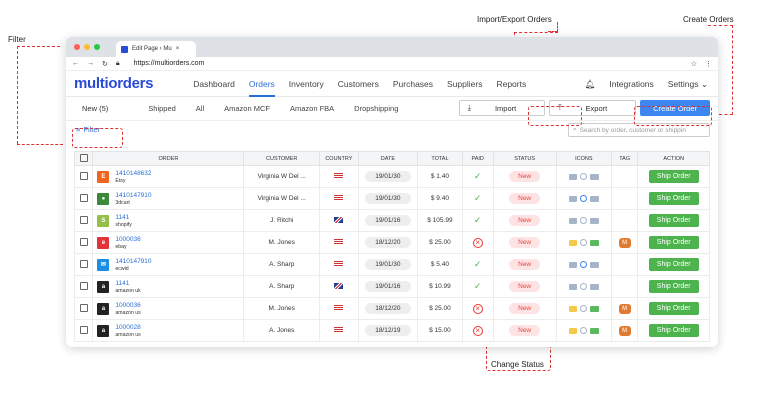 The width and height of the screenshot is (768, 398). Describe the element at coordinates (477, 158) in the screenshot. I see `header-paid: PAID` at that location.